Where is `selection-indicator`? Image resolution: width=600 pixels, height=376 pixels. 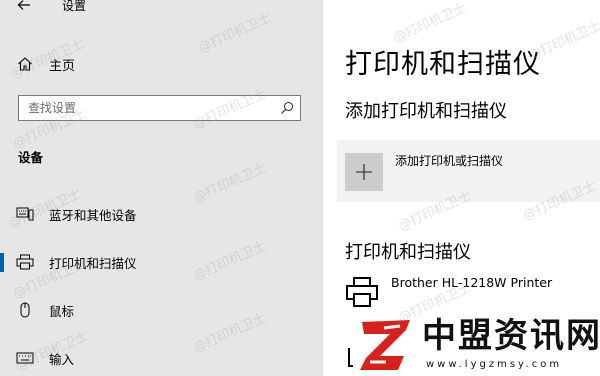 selection-indicator is located at coordinates (2, 262).